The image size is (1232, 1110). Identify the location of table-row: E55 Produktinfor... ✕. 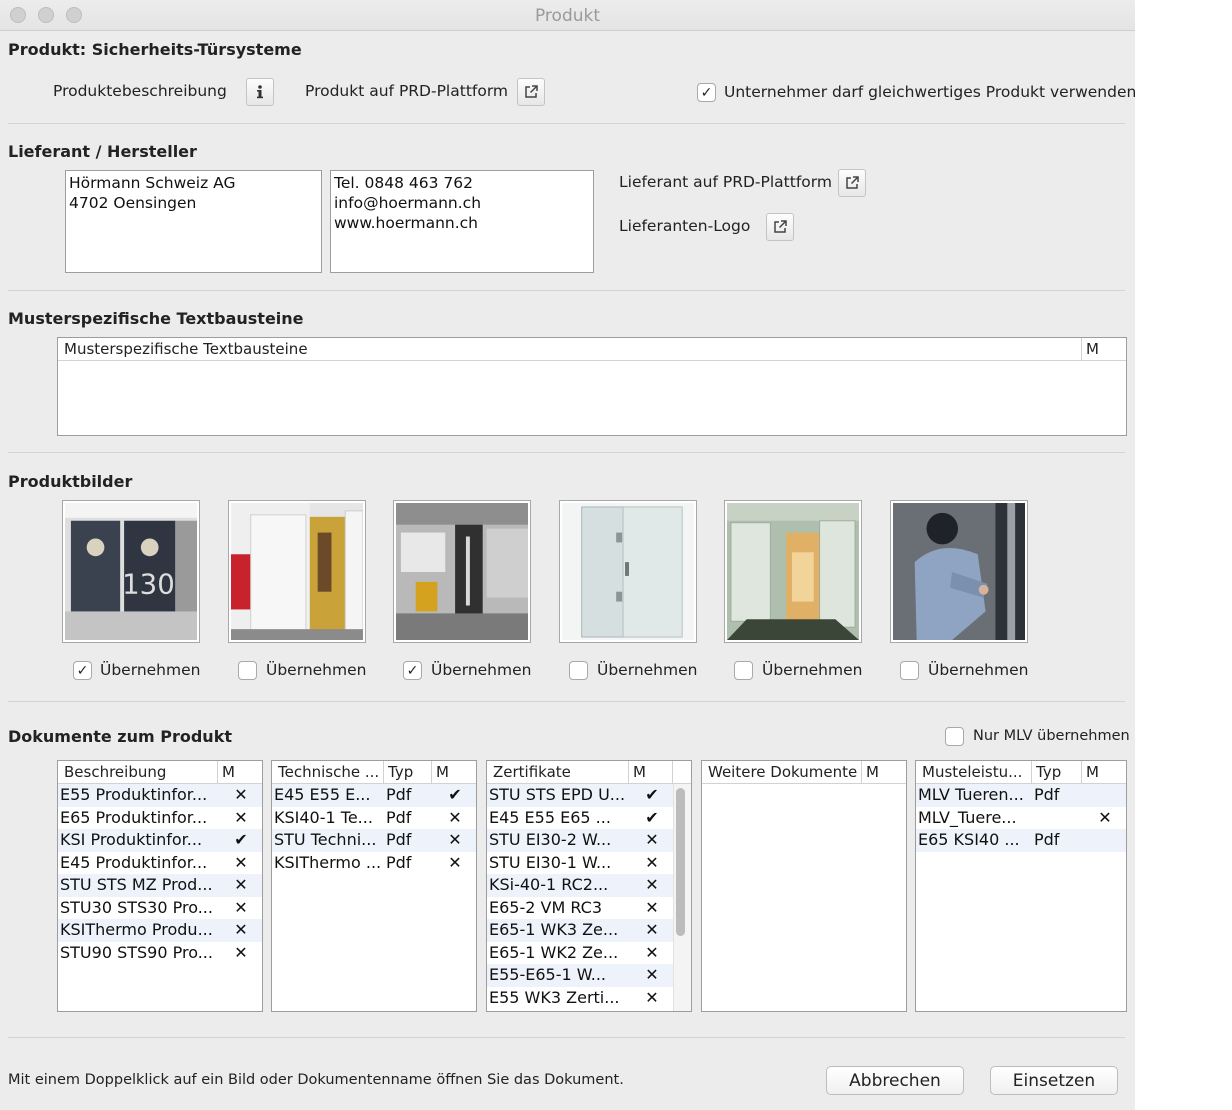
(160, 795).